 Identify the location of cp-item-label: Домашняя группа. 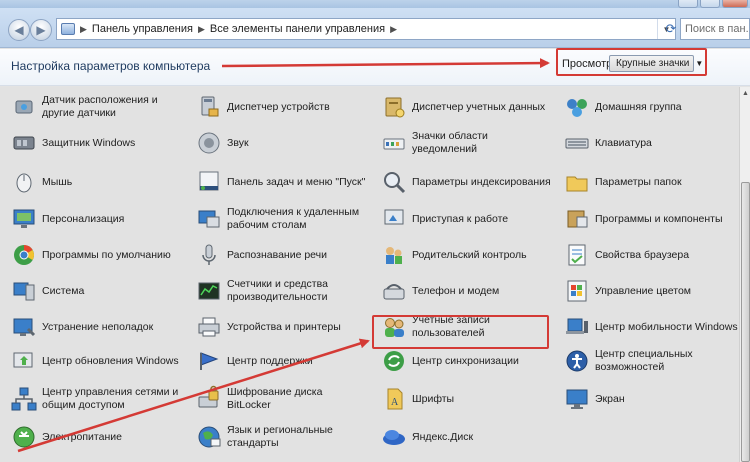
(638, 106).